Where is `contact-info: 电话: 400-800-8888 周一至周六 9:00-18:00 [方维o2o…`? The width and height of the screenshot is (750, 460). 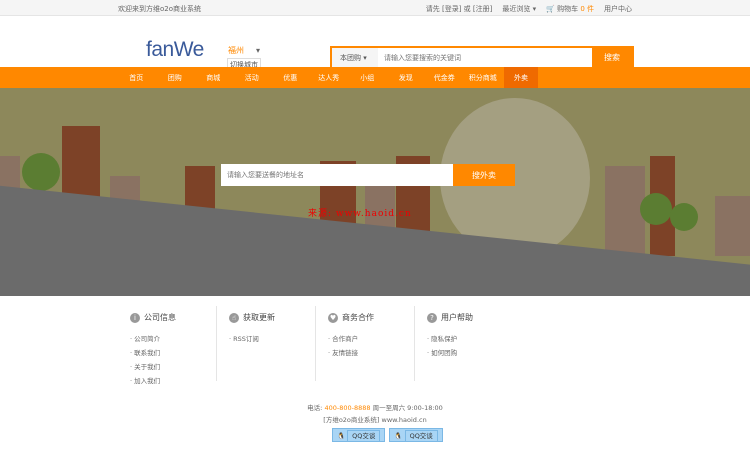 contact-info: 电话: 400-800-8888 周一至周六 9:00-18:00 [方维o2o… is located at coordinates (375, 414).